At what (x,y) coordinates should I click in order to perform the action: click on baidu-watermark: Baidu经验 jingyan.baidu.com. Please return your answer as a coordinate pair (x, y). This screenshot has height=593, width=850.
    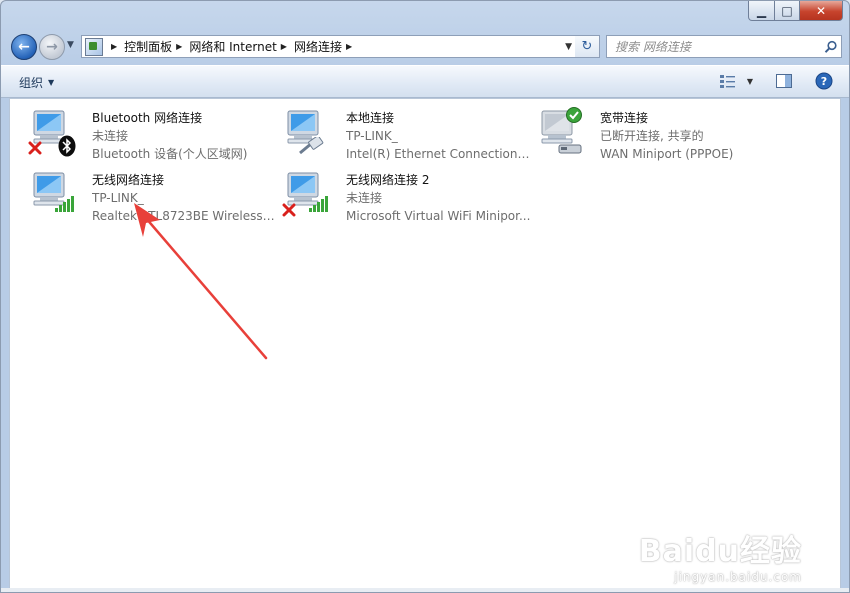
    Looking at the image, I should click on (720, 555).